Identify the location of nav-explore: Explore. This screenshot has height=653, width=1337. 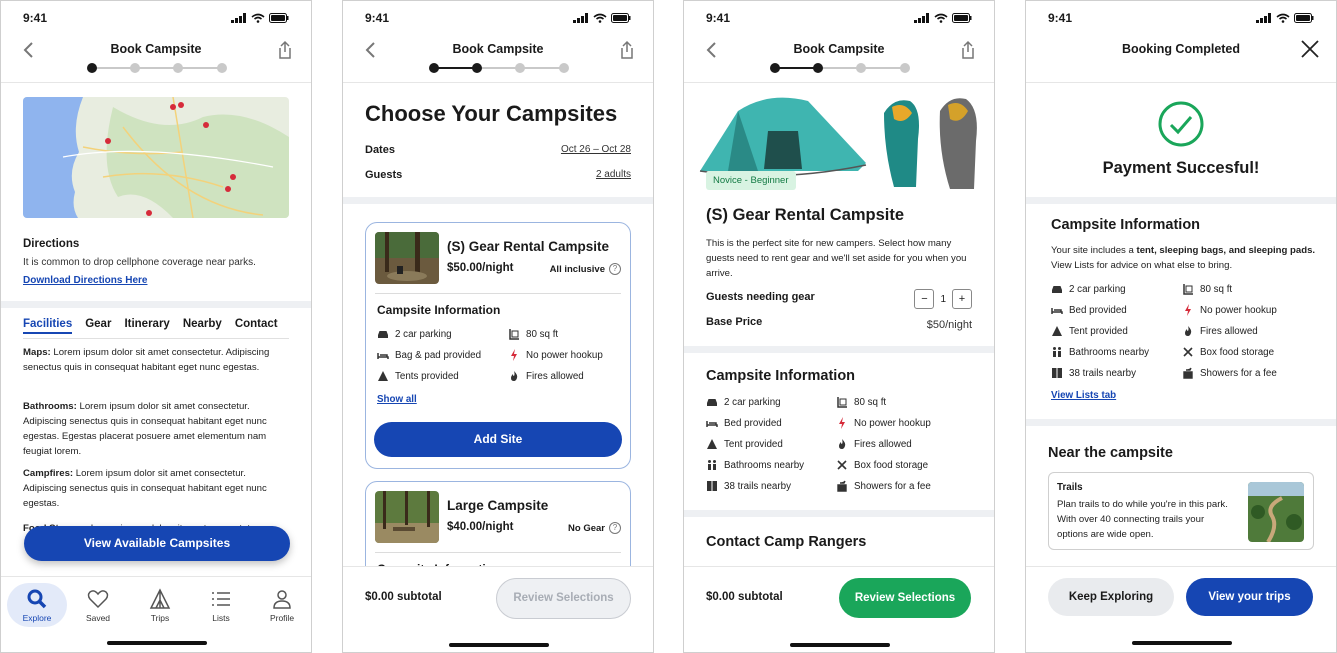
(37, 605).